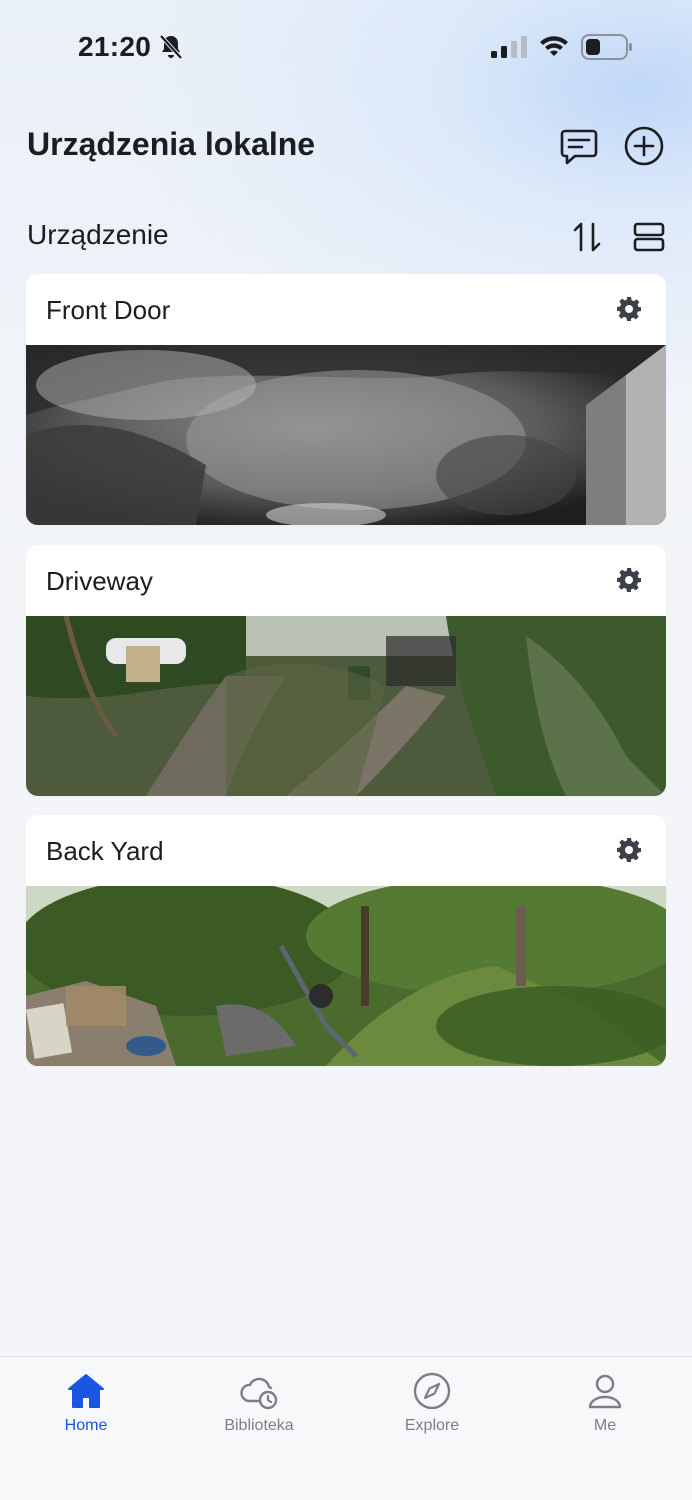  I want to click on sort-button, so click(587, 237).